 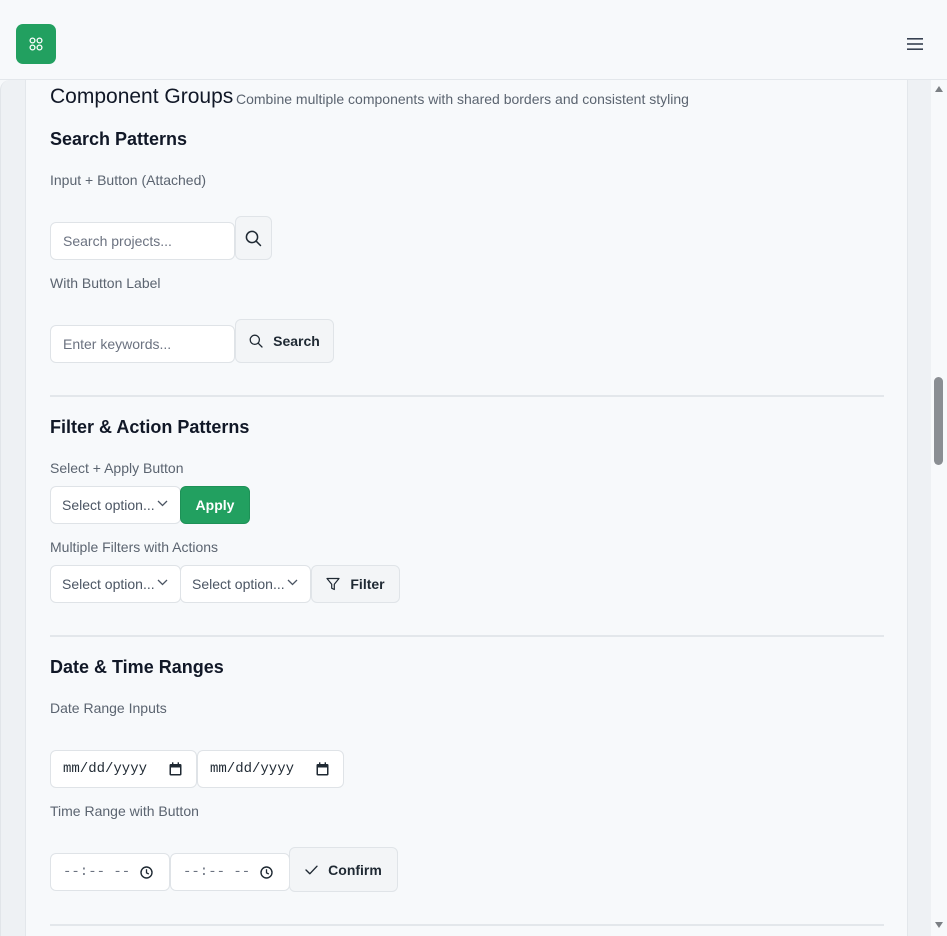 What do you see at coordinates (252, 769) in the screenshot?
I see `end-date-value: mm/dd/yyyy` at bounding box center [252, 769].